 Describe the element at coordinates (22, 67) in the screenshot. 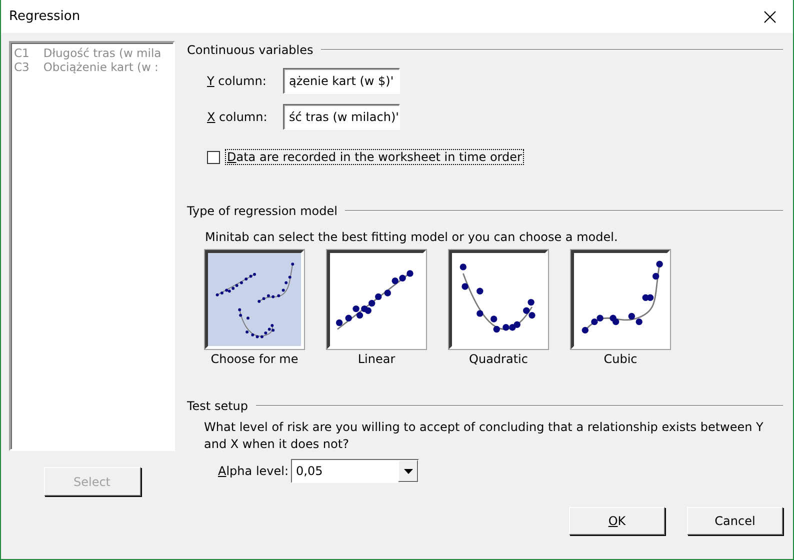

I see `column-id: C3` at that location.